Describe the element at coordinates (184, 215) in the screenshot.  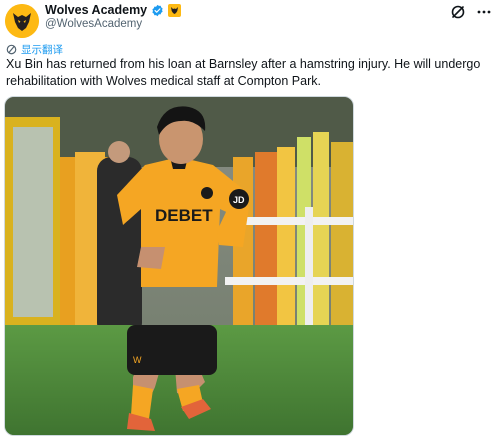
I see `shirt-sponsor: DEBET` at that location.